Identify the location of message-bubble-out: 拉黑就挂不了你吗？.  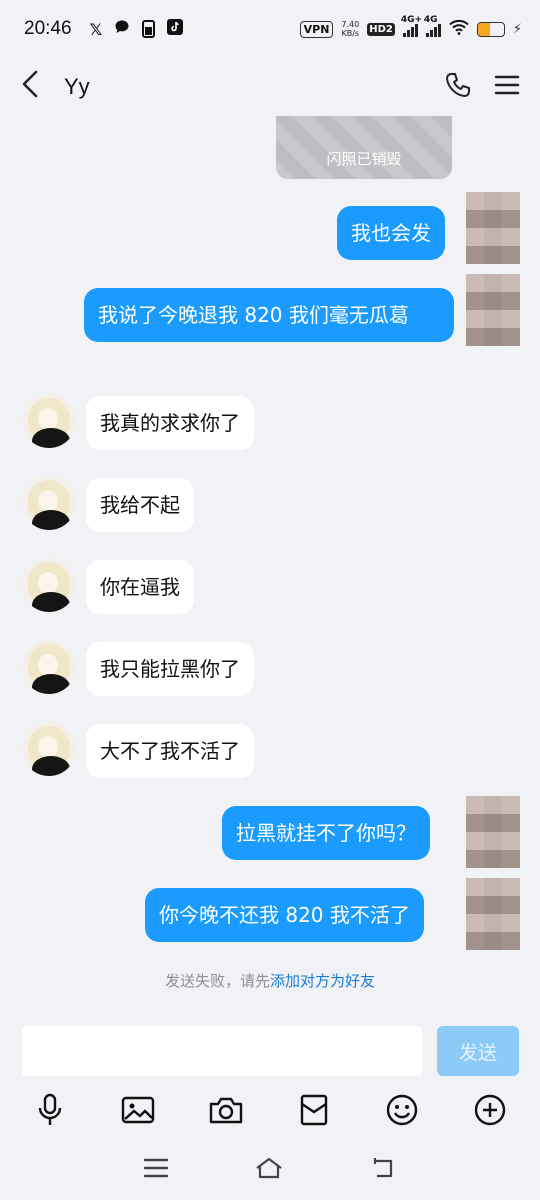
(326, 833).